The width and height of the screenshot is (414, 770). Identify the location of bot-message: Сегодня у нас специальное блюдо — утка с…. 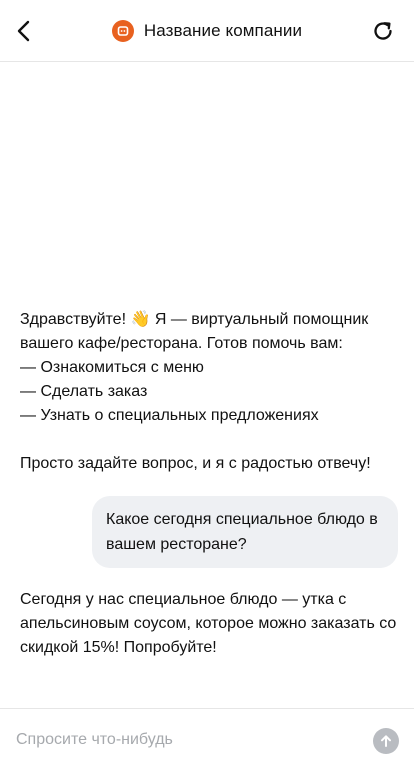
(210, 624).